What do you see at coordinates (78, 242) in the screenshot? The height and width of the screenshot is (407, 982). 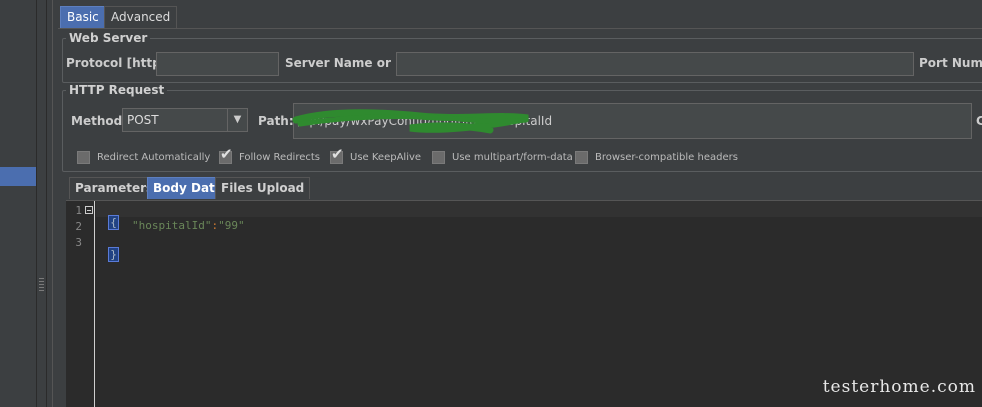 I see `line-number: 3` at bounding box center [78, 242].